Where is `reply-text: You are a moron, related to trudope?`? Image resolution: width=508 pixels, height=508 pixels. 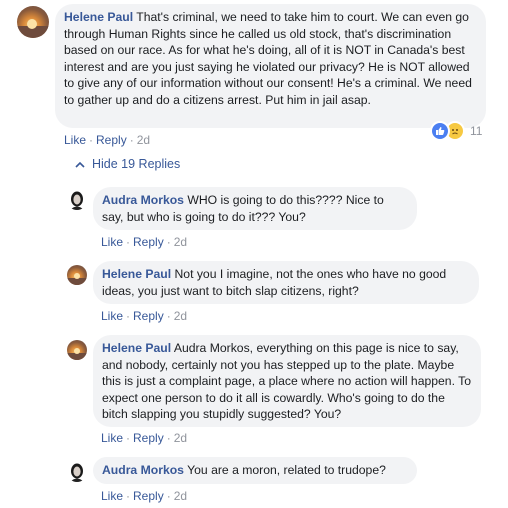
reply-text: You are a moron, related to trudope? is located at coordinates (286, 470).